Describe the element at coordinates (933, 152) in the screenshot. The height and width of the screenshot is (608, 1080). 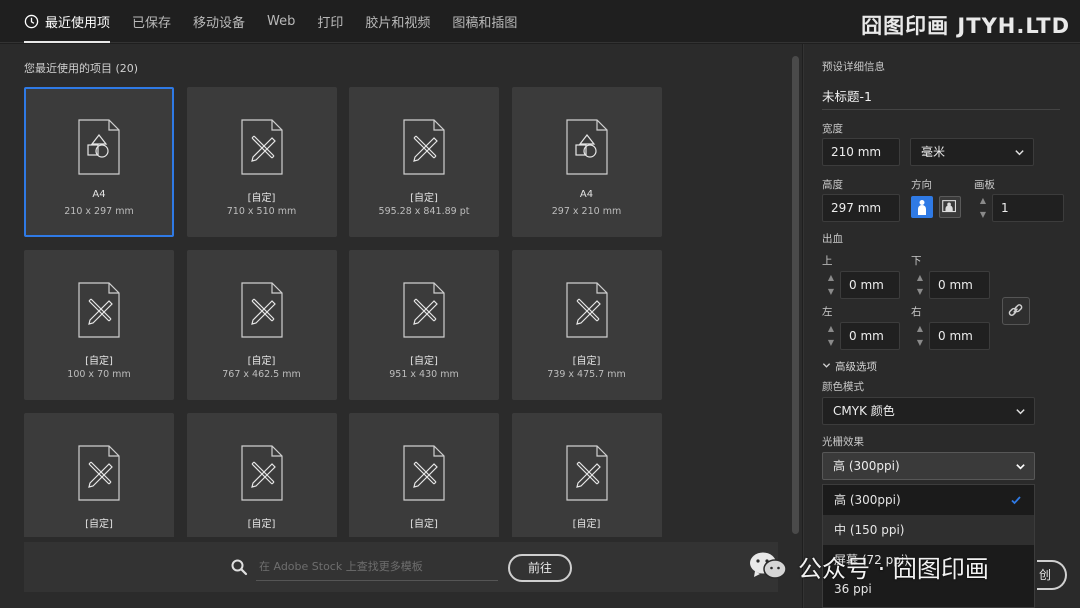
I see `unit-value: 毫米` at that location.